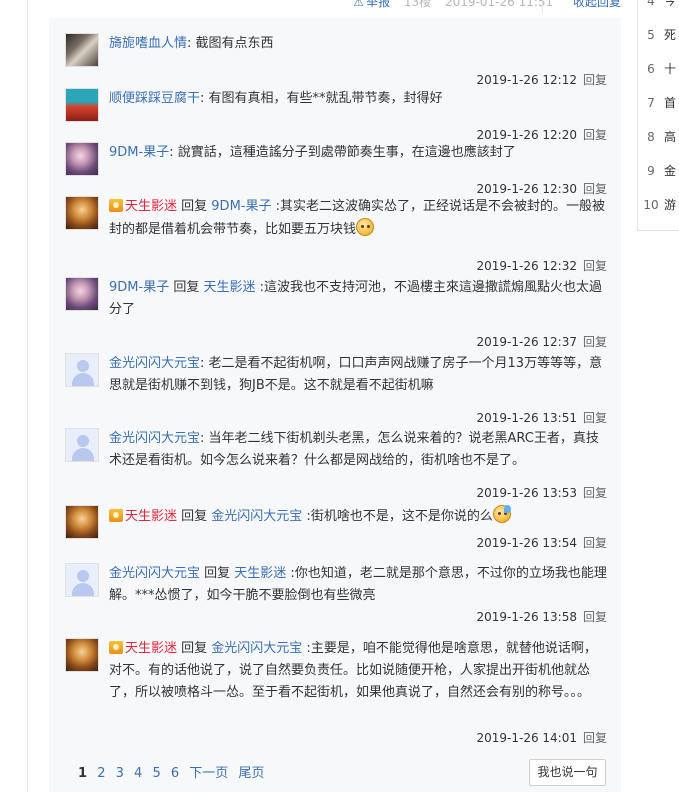  I want to click on reply-content: 天生影迷 回复 金光闪闪大元宝 :街机啥也不是，这不是你说的么, so click(359, 516).